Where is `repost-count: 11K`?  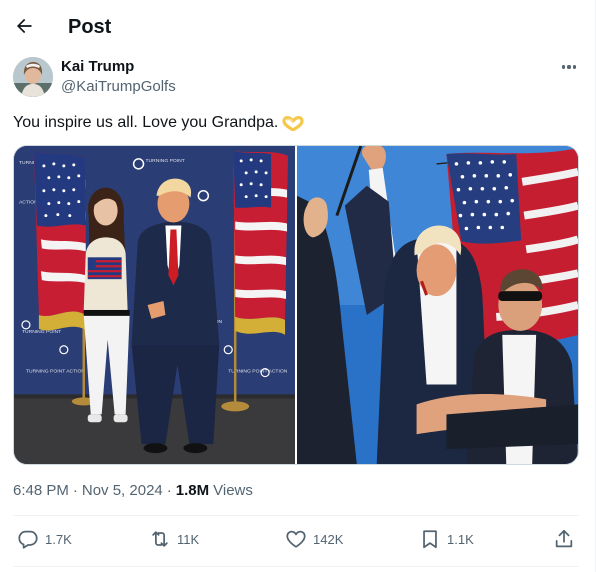
repost-count: 11K is located at coordinates (188, 539).